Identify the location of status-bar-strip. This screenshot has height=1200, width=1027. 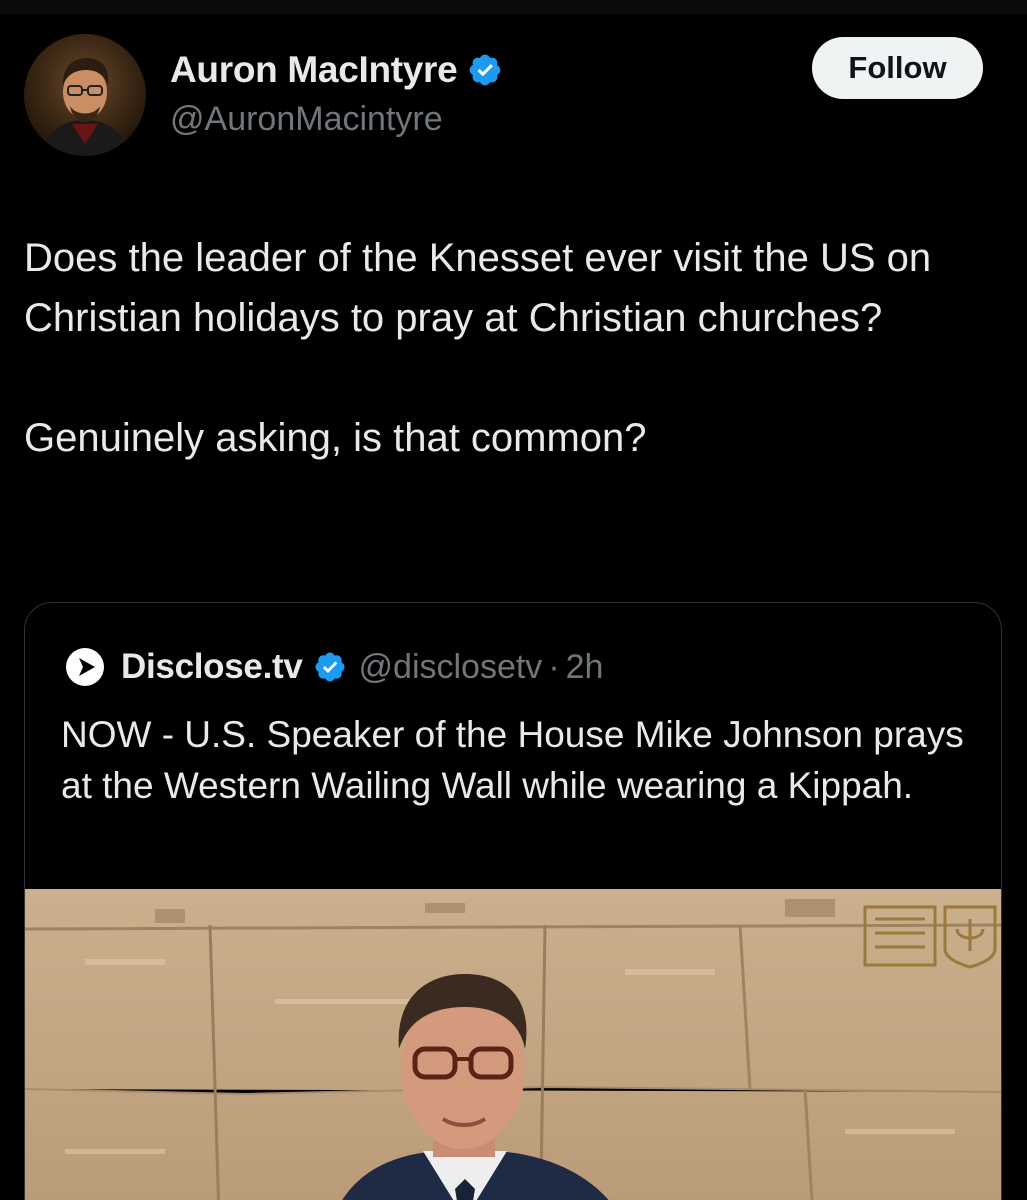
(513, 7).